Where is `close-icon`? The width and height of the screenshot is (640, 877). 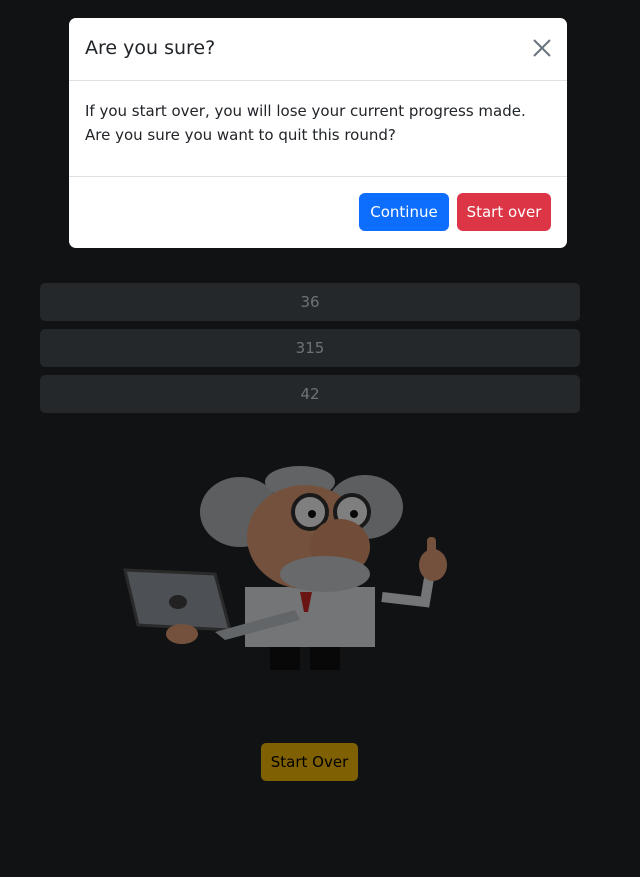
close-icon is located at coordinates (542, 48).